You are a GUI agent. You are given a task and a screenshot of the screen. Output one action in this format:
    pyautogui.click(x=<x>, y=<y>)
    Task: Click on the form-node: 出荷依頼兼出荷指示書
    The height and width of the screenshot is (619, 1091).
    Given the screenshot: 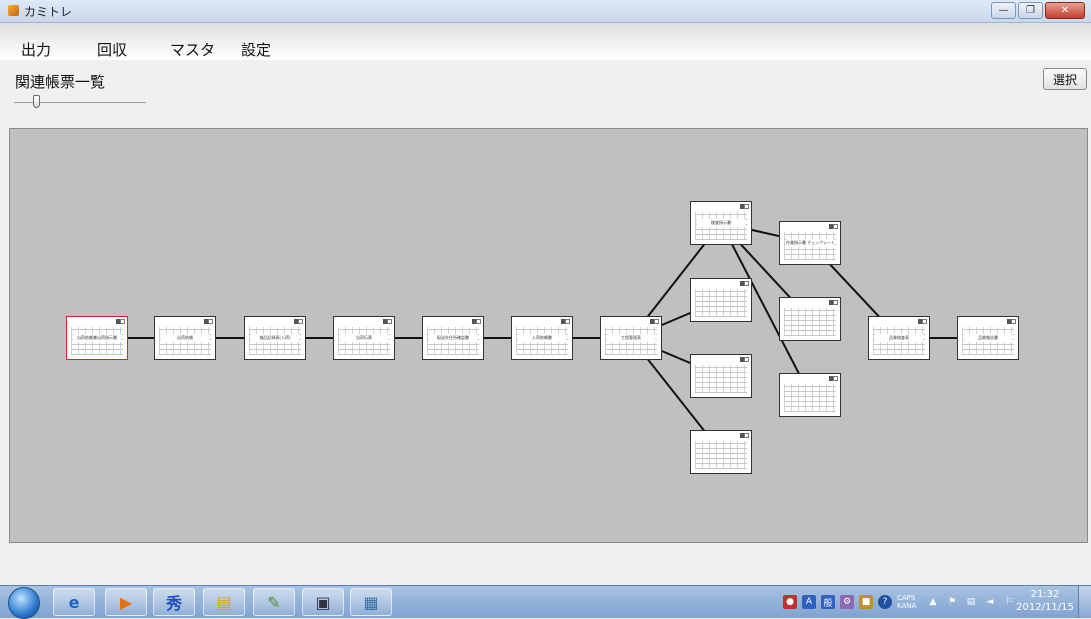 What is the action you would take?
    pyautogui.click(x=97, y=338)
    